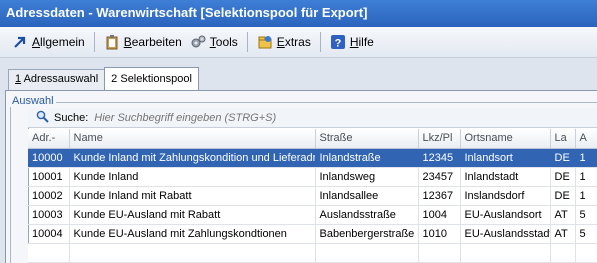 Image resolution: width=597 pixels, height=263 pixels. What do you see at coordinates (439, 177) in the screenshot?
I see `cell-lkz-pl: 23457` at bounding box center [439, 177].